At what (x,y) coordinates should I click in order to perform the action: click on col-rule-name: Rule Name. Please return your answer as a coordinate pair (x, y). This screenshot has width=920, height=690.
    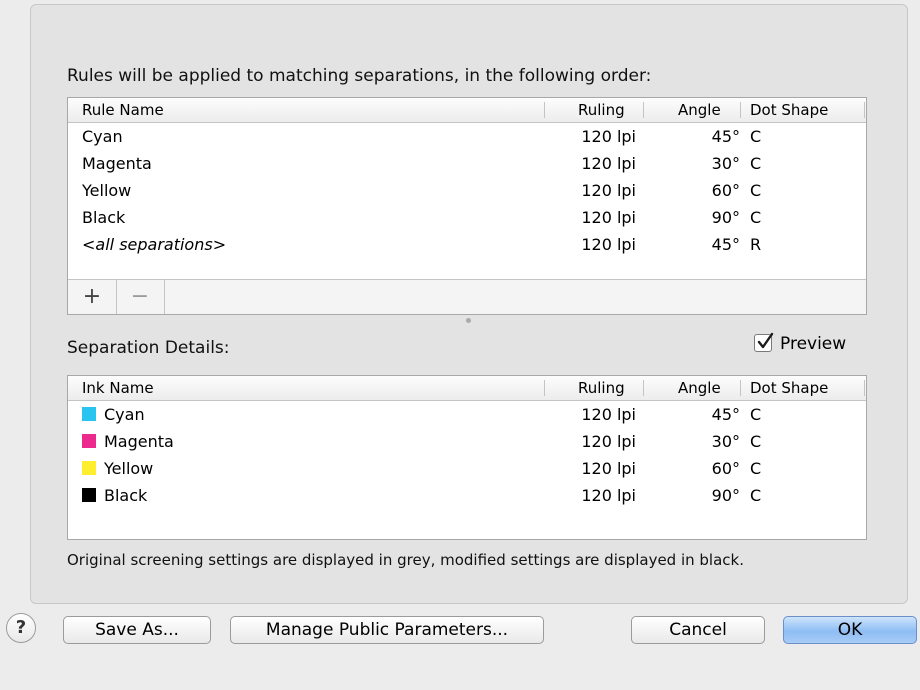
    Looking at the image, I should click on (123, 110).